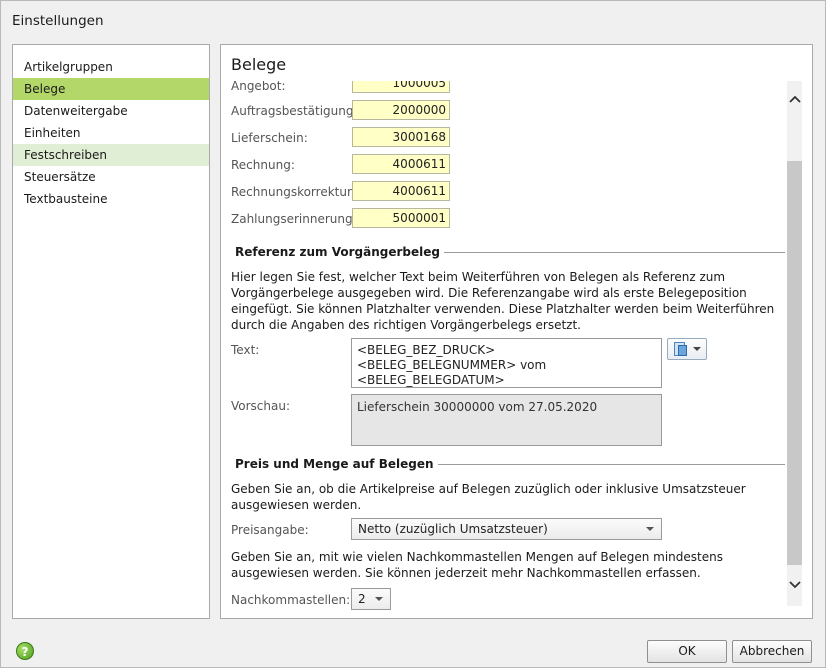  I want to click on nav-item-datenweitergabe: Datenweitergabe, so click(111, 111).